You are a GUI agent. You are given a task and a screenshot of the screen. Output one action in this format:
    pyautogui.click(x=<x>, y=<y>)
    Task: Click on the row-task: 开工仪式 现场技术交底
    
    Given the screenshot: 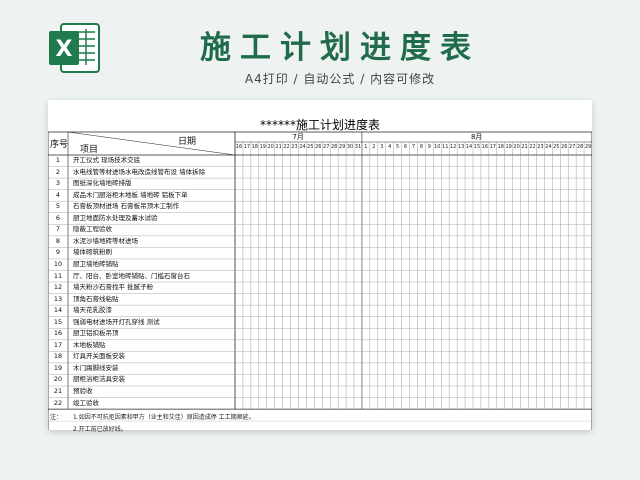 What is the action you would take?
    pyautogui.click(x=107, y=160)
    